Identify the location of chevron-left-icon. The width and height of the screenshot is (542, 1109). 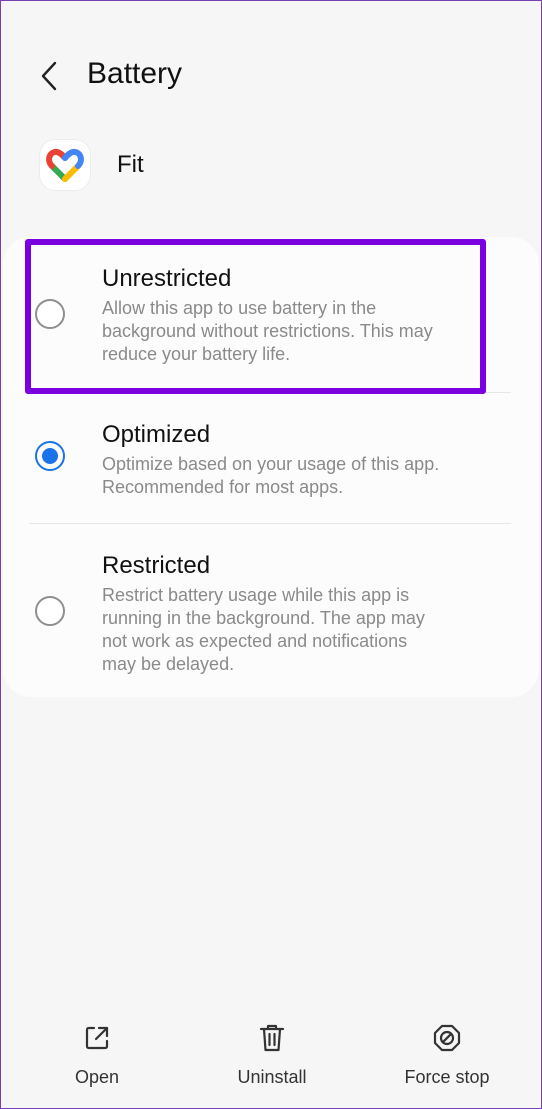
(49, 76).